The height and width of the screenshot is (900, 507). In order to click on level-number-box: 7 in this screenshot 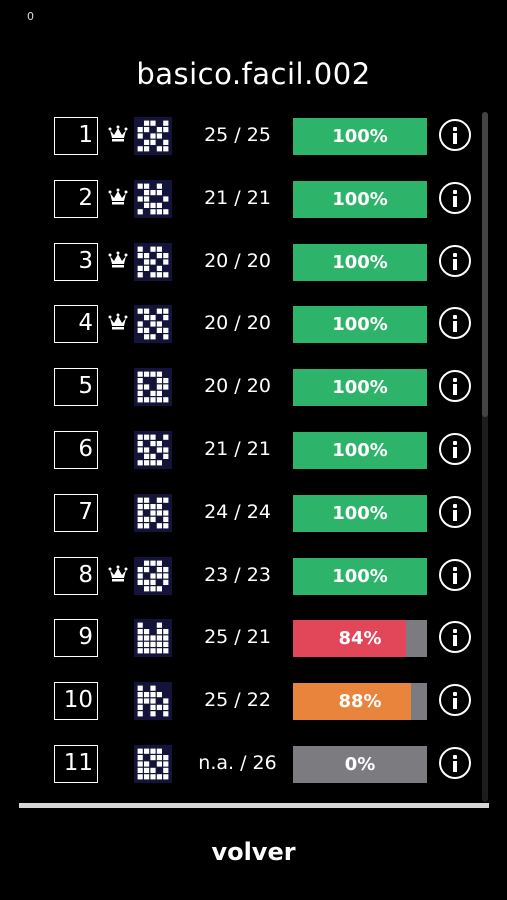, I will do `click(76, 512)`.